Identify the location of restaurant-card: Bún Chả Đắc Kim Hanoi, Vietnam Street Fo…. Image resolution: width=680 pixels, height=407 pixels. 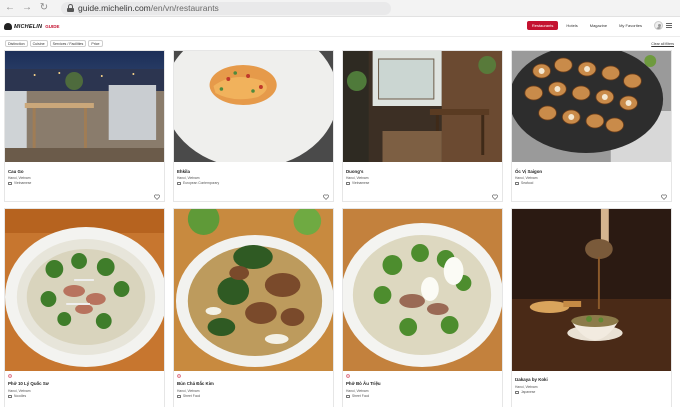
(253, 307).